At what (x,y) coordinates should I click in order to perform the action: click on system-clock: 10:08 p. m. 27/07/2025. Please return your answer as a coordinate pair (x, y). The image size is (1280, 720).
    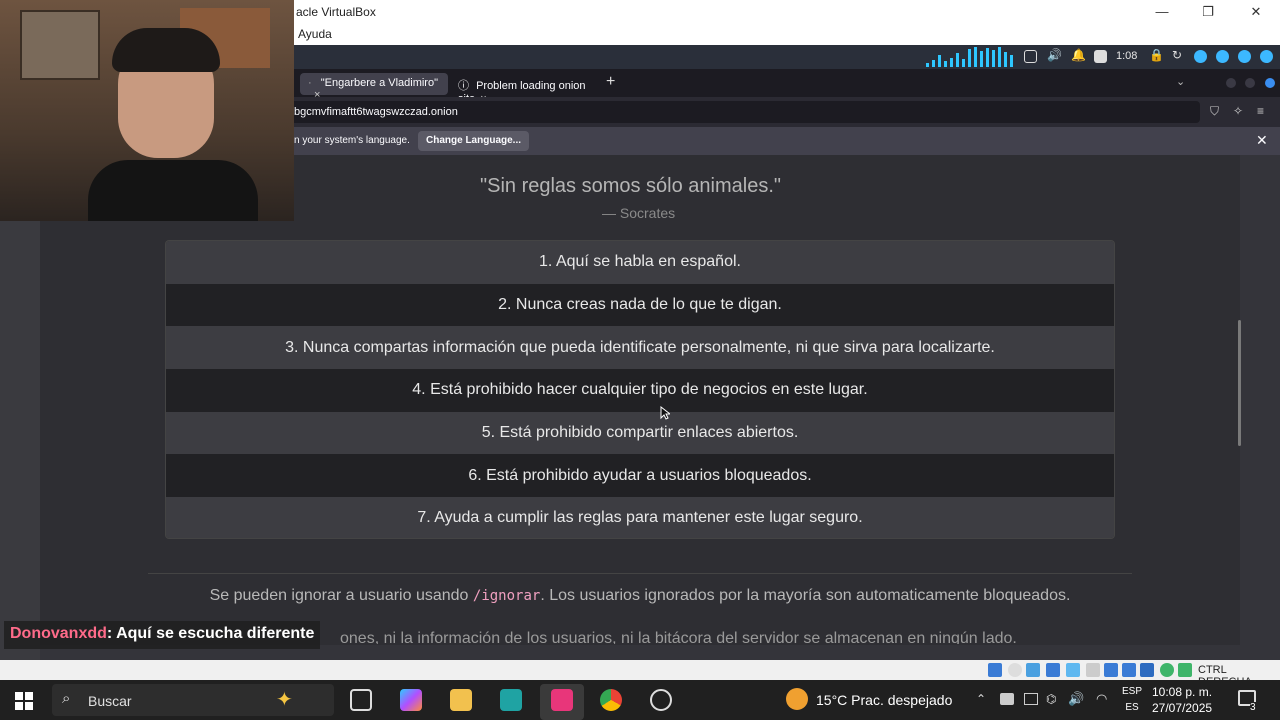
    Looking at the image, I should click on (1182, 700).